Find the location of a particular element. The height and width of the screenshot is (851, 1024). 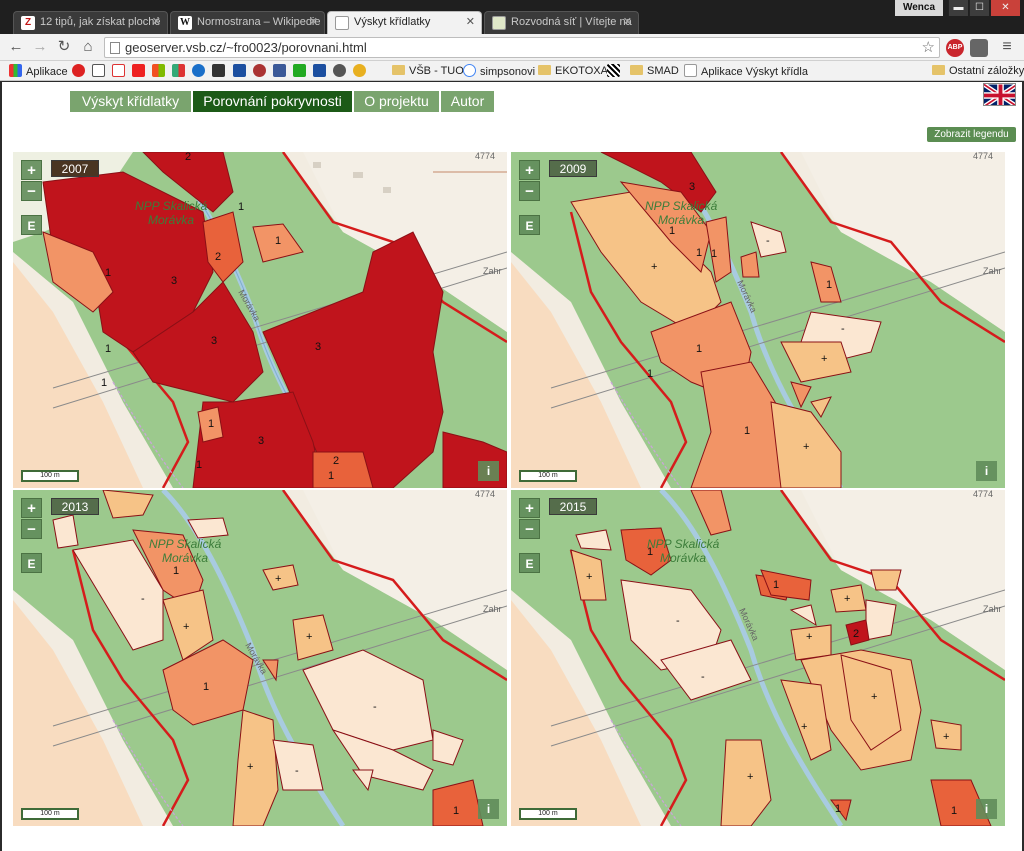

tab-favicon-icon: Z is located at coordinates (28, 23).